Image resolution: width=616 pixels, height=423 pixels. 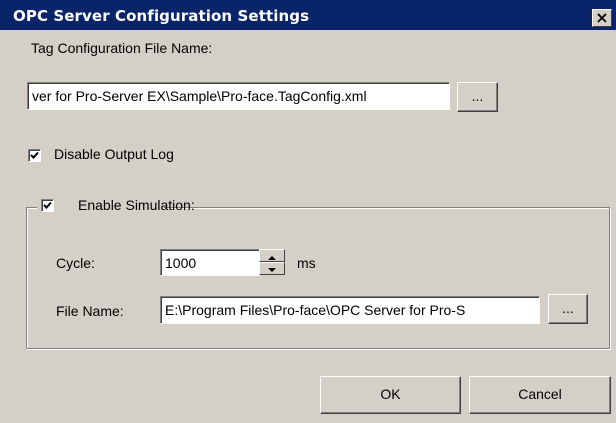 I want to click on enable-simulation-label: Enable Simulation:, so click(x=136, y=205).